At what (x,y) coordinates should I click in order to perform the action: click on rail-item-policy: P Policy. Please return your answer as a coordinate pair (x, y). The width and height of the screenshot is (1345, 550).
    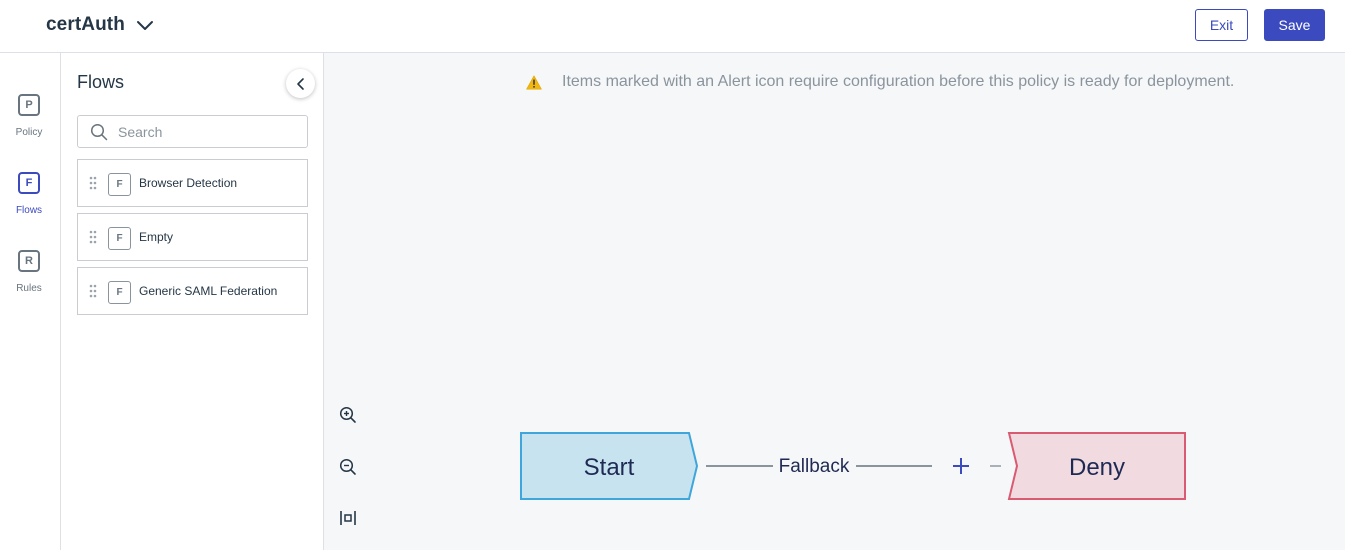
    Looking at the image, I should click on (30, 124).